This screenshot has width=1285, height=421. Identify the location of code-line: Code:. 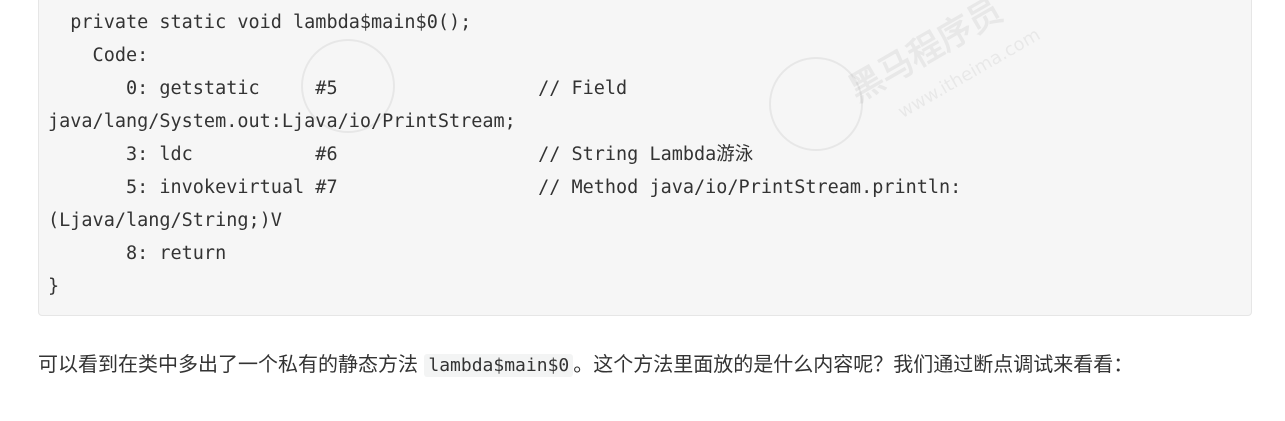
(98, 55).